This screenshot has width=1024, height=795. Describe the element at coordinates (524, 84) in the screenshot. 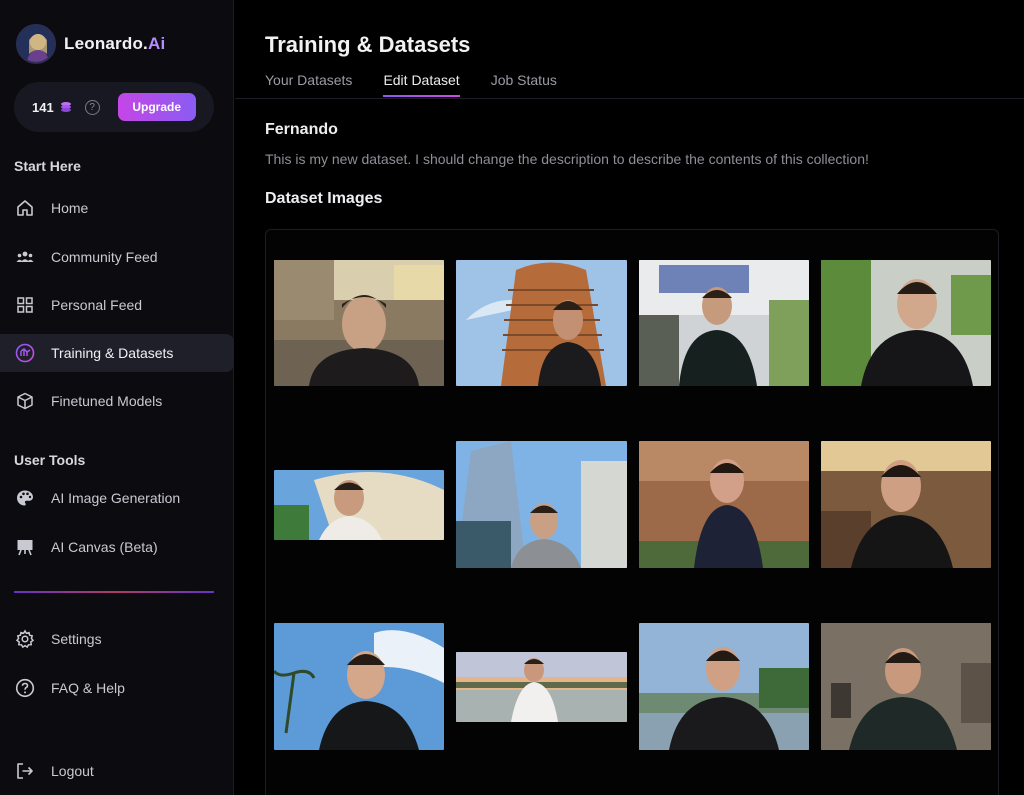

I see `tab-job-status: Job Status` at that location.